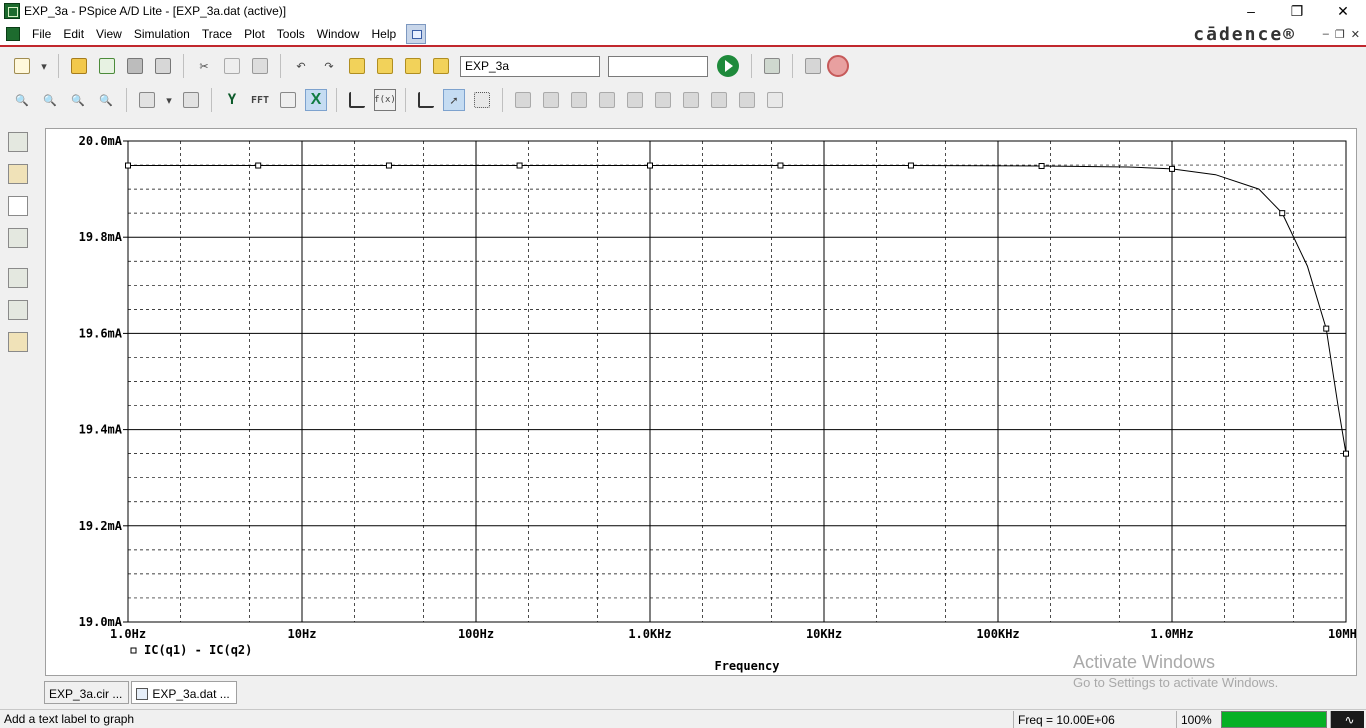 This screenshot has width=1366, height=728. Describe the element at coordinates (147, 100) in the screenshot. I see `log-x-axis-icon` at that location.